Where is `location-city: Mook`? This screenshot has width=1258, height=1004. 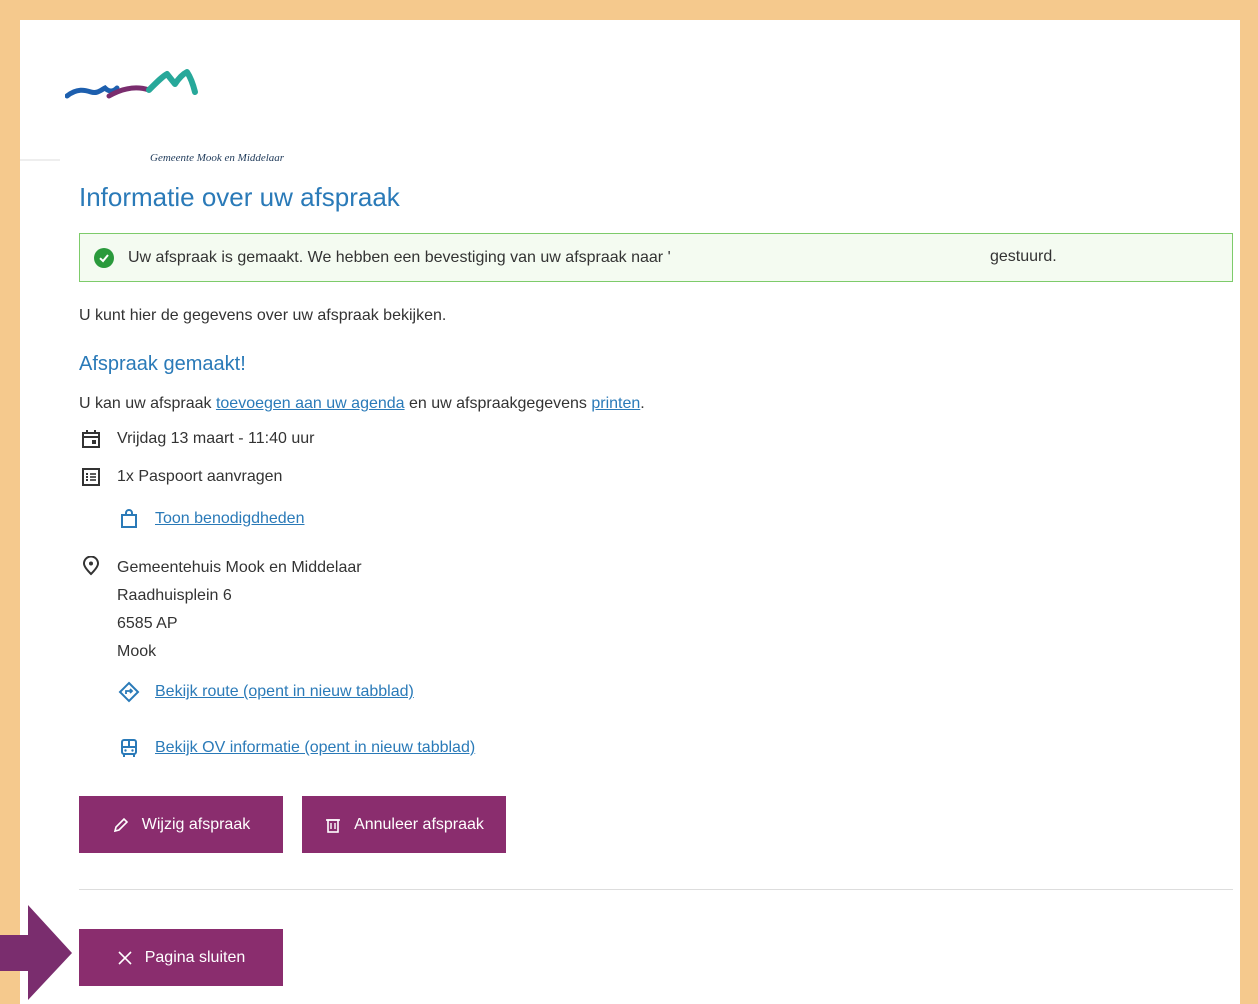
location-city: Mook is located at coordinates (137, 651).